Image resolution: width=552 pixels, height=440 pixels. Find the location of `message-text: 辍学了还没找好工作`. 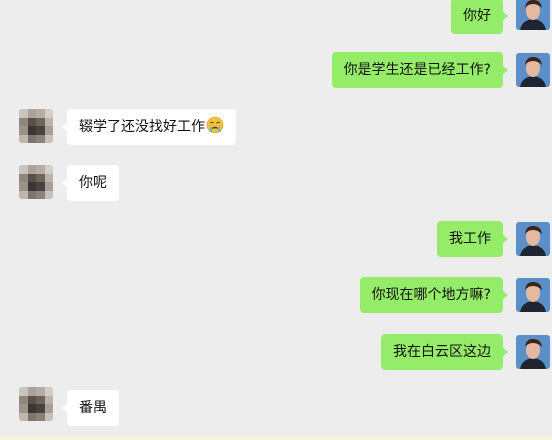

message-text: 辍学了还没找好工作 is located at coordinates (142, 127).